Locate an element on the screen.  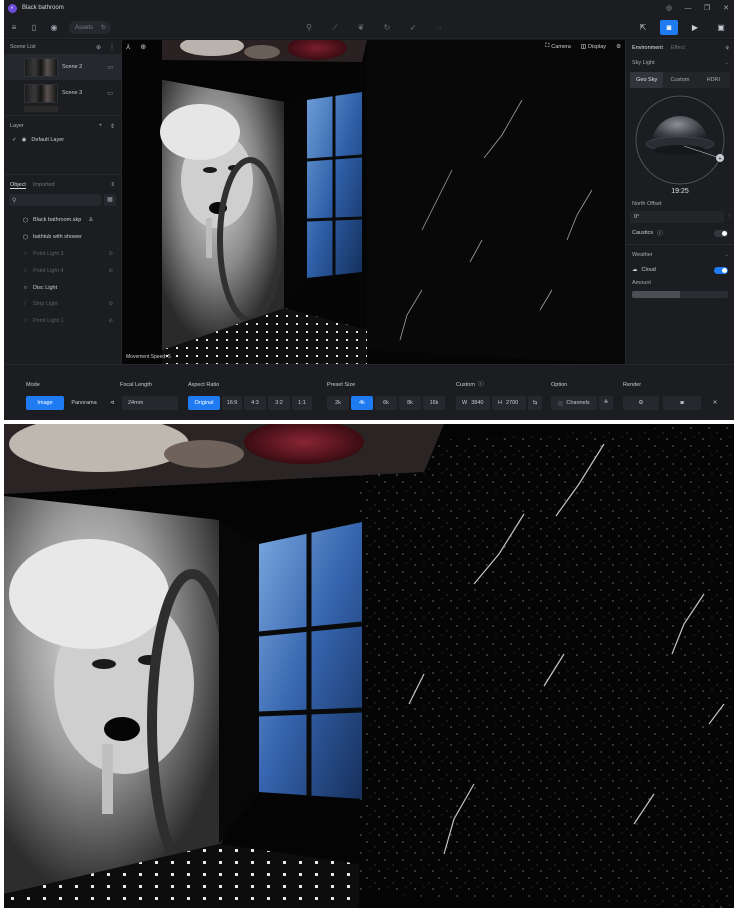
layer-item: ✓ ◉ Default Layer is located at coordinates (62, 140).